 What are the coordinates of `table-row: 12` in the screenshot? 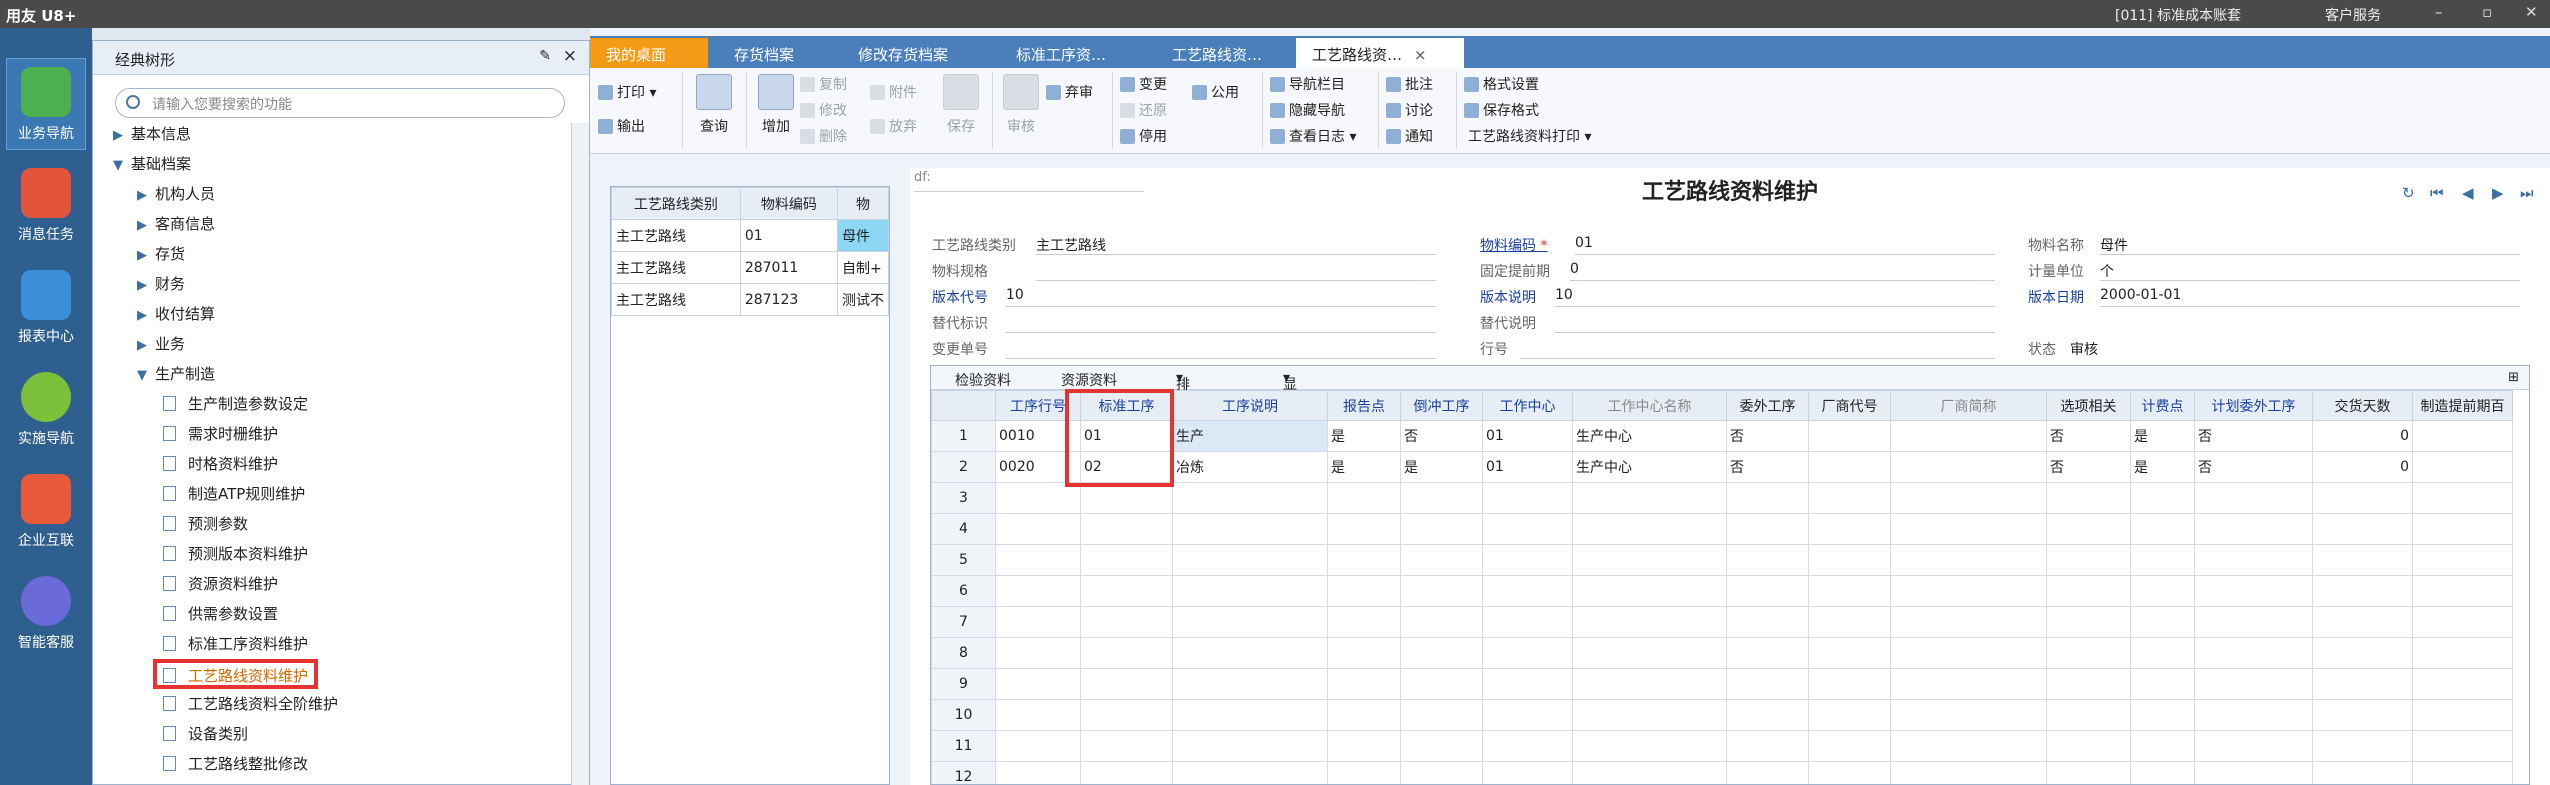 It's located at (1722, 772).